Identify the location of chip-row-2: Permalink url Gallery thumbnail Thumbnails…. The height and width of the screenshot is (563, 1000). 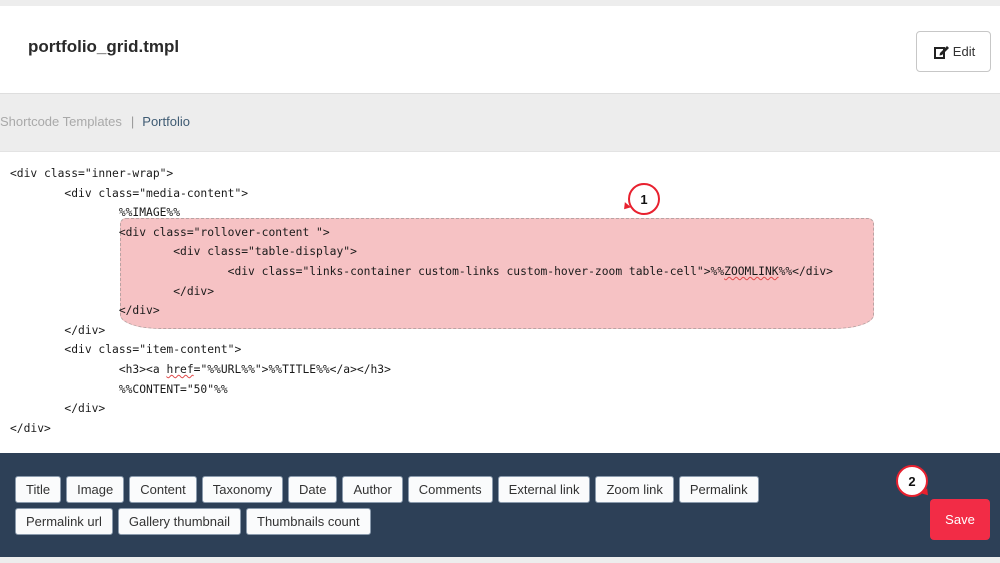
(410, 521).